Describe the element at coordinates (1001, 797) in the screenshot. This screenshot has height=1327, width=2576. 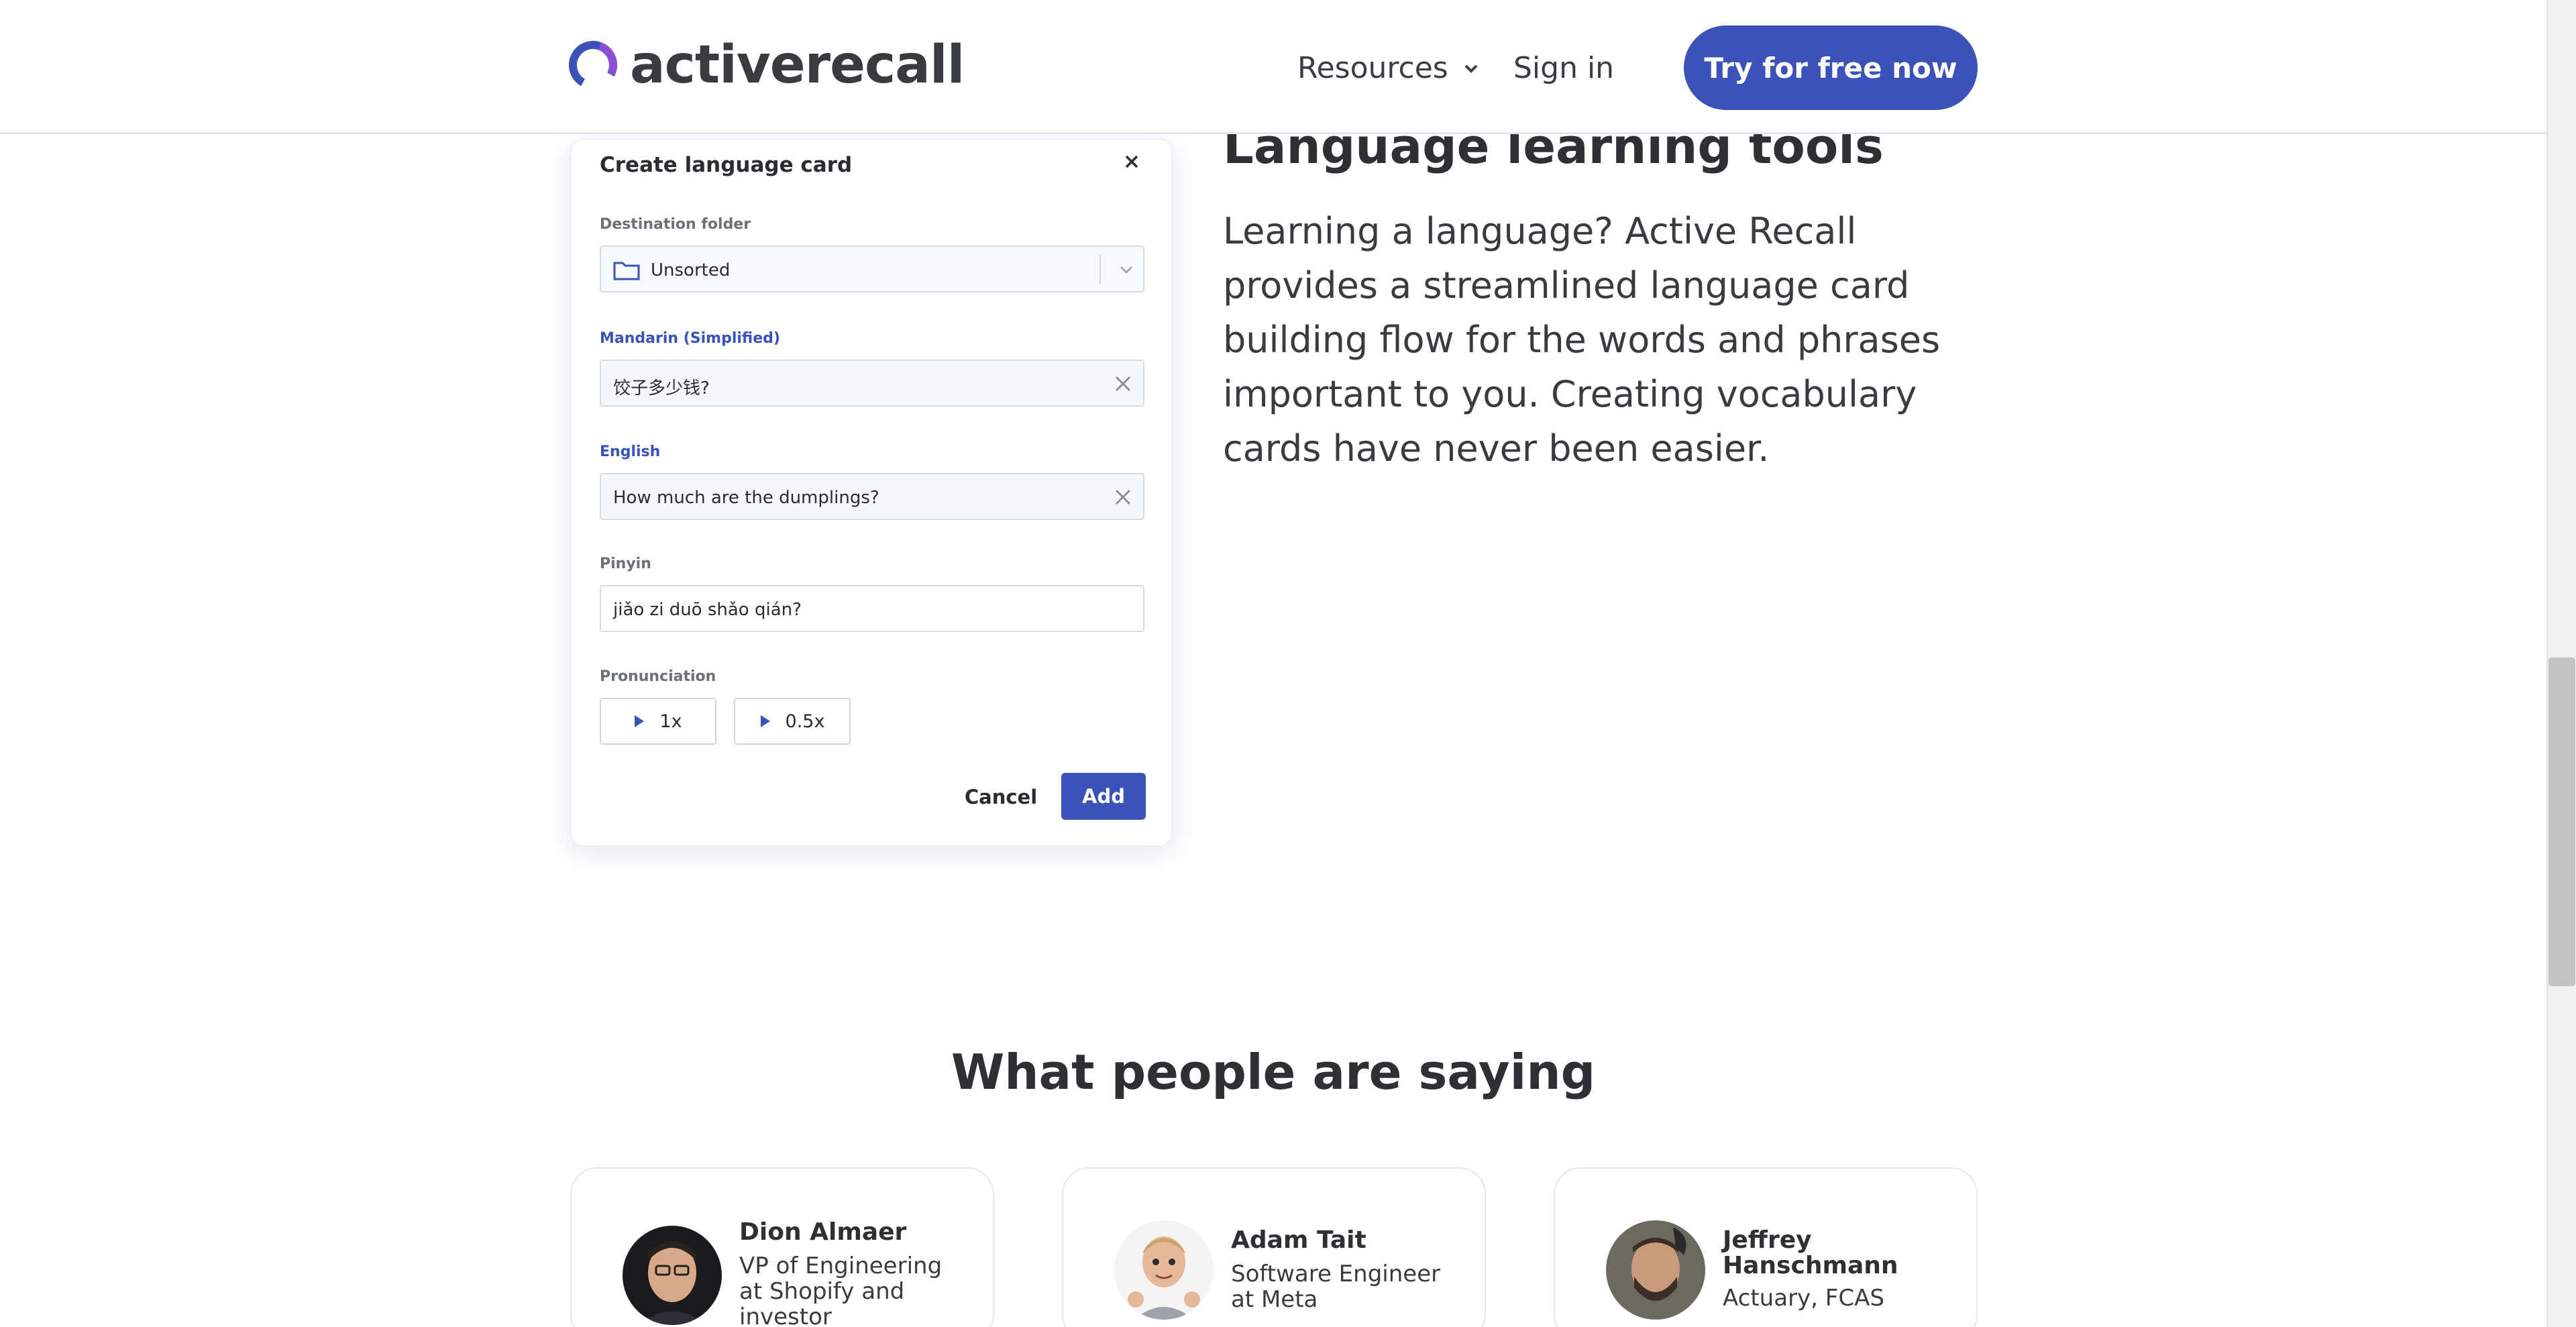
I see `cancel-button: Cancel` at that location.